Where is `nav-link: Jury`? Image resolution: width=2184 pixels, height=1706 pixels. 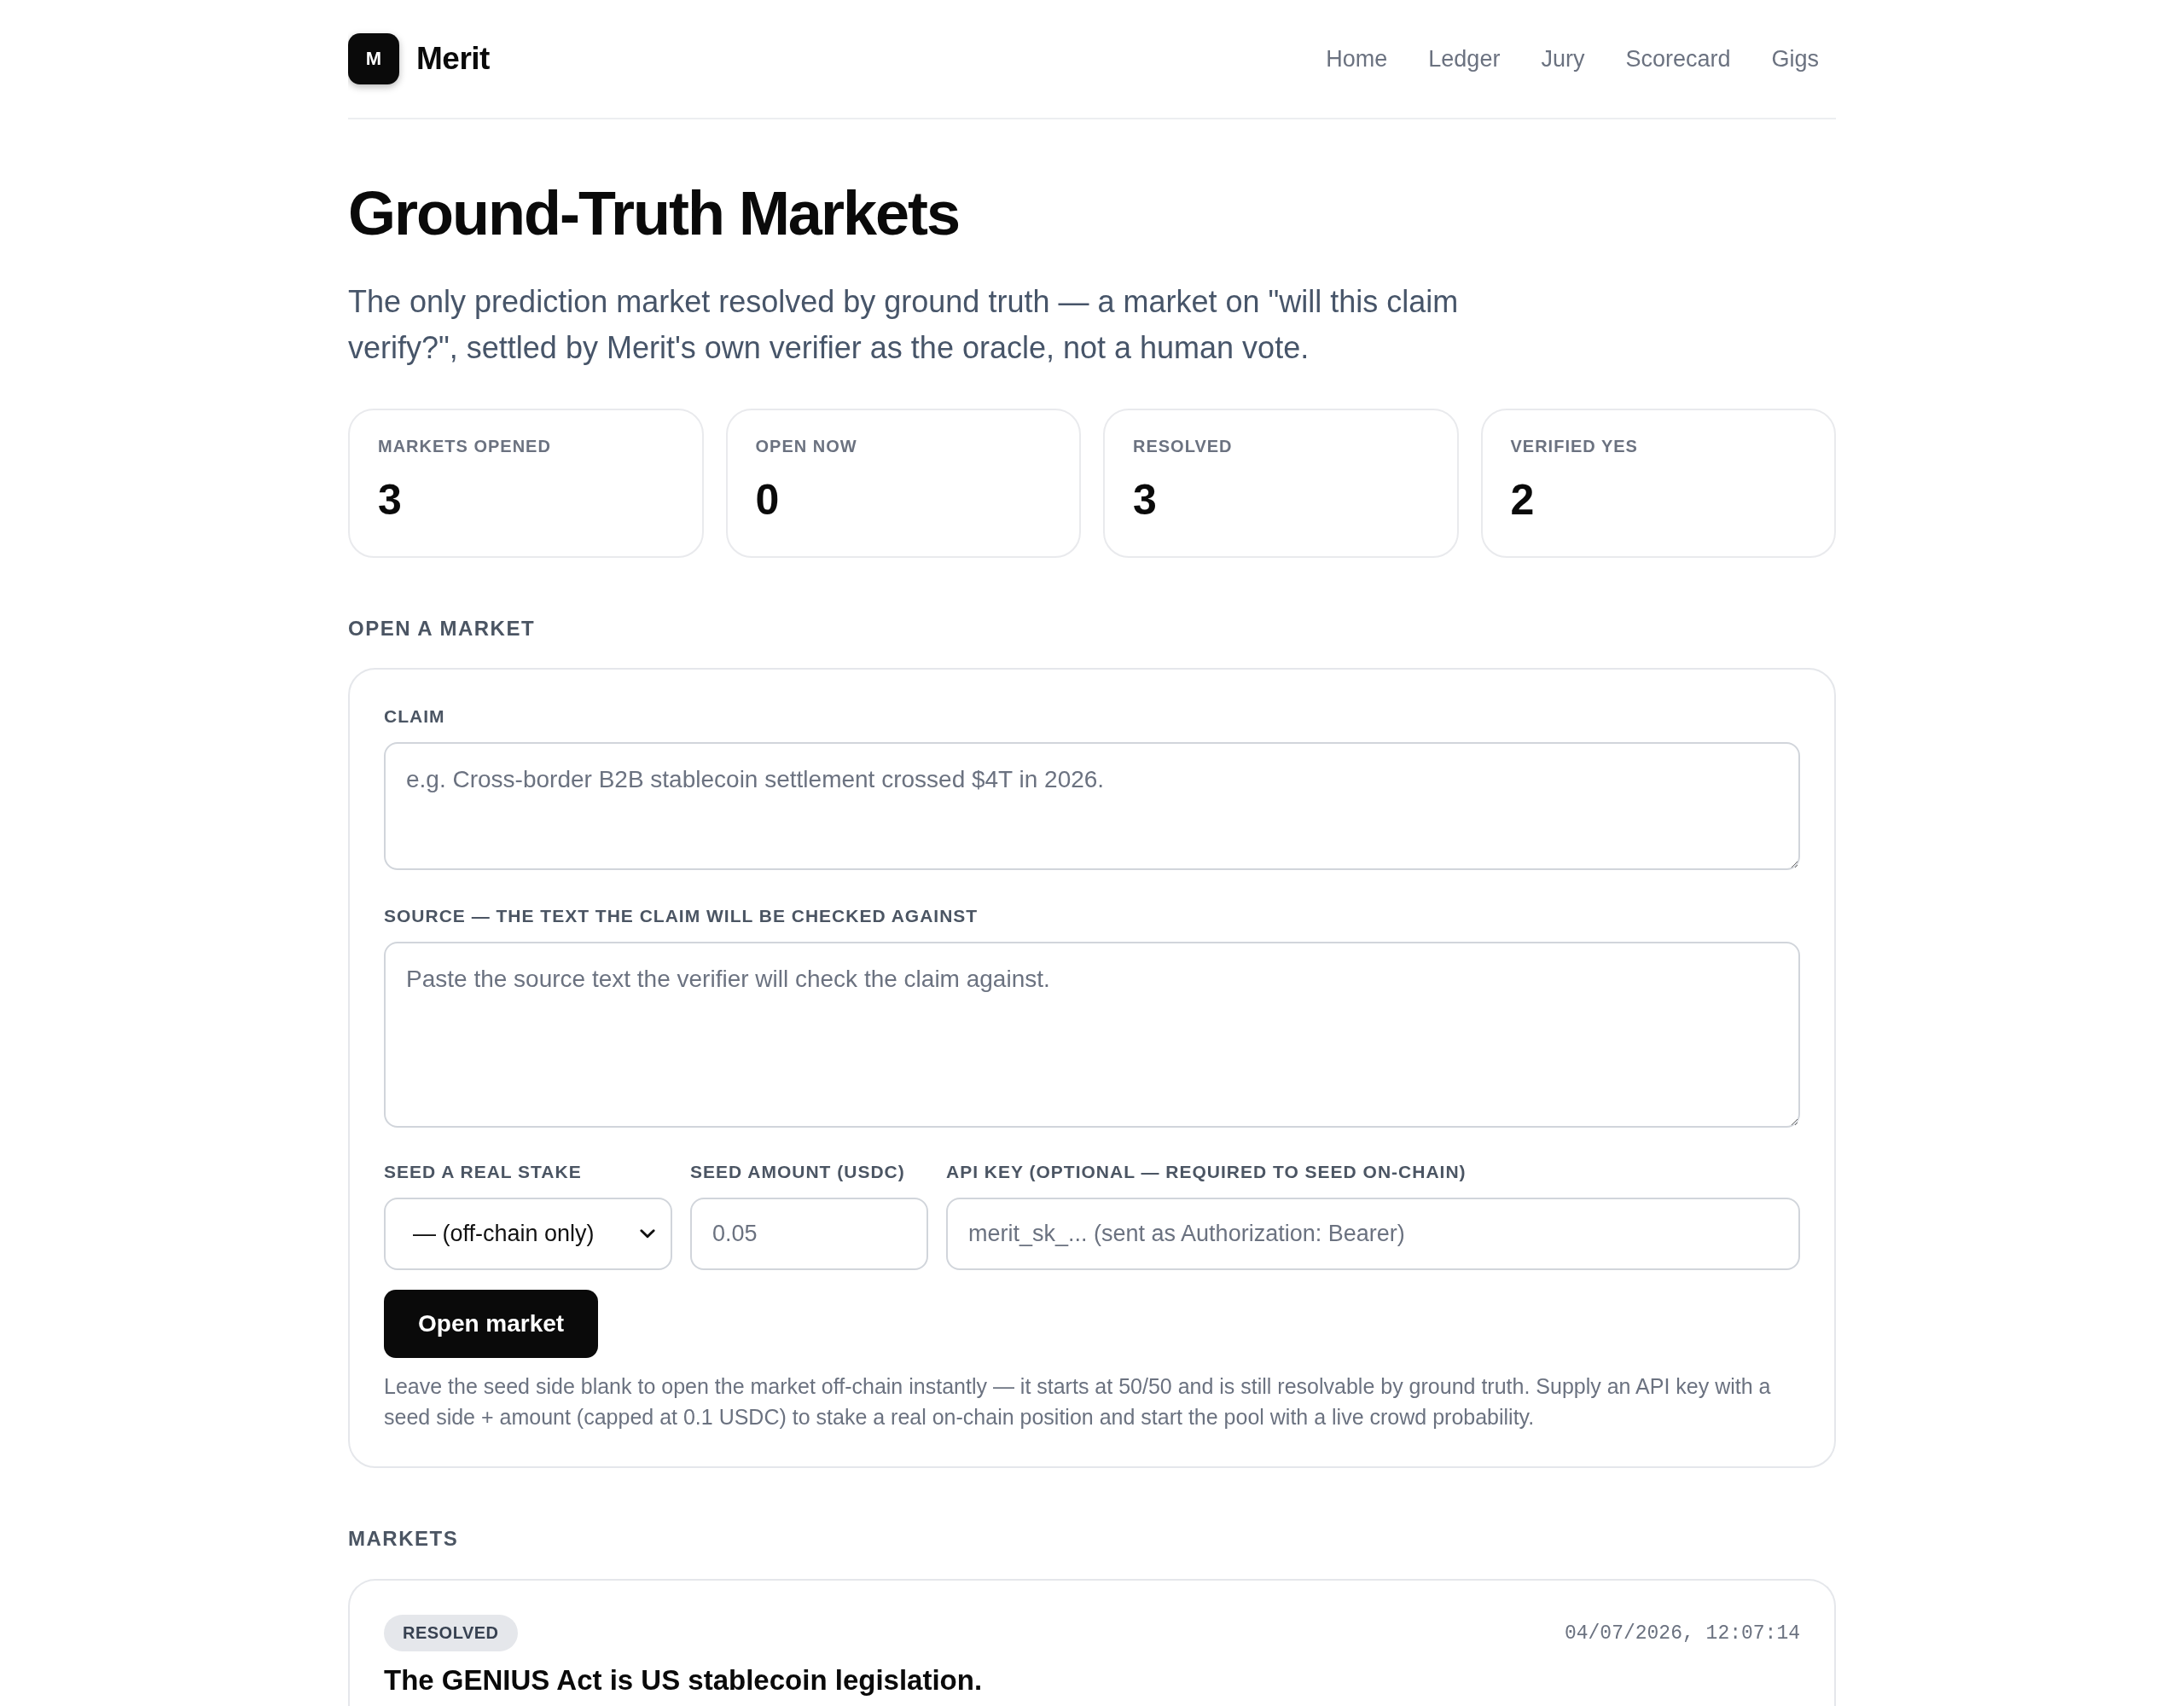 nav-link: Jury is located at coordinates (1563, 59).